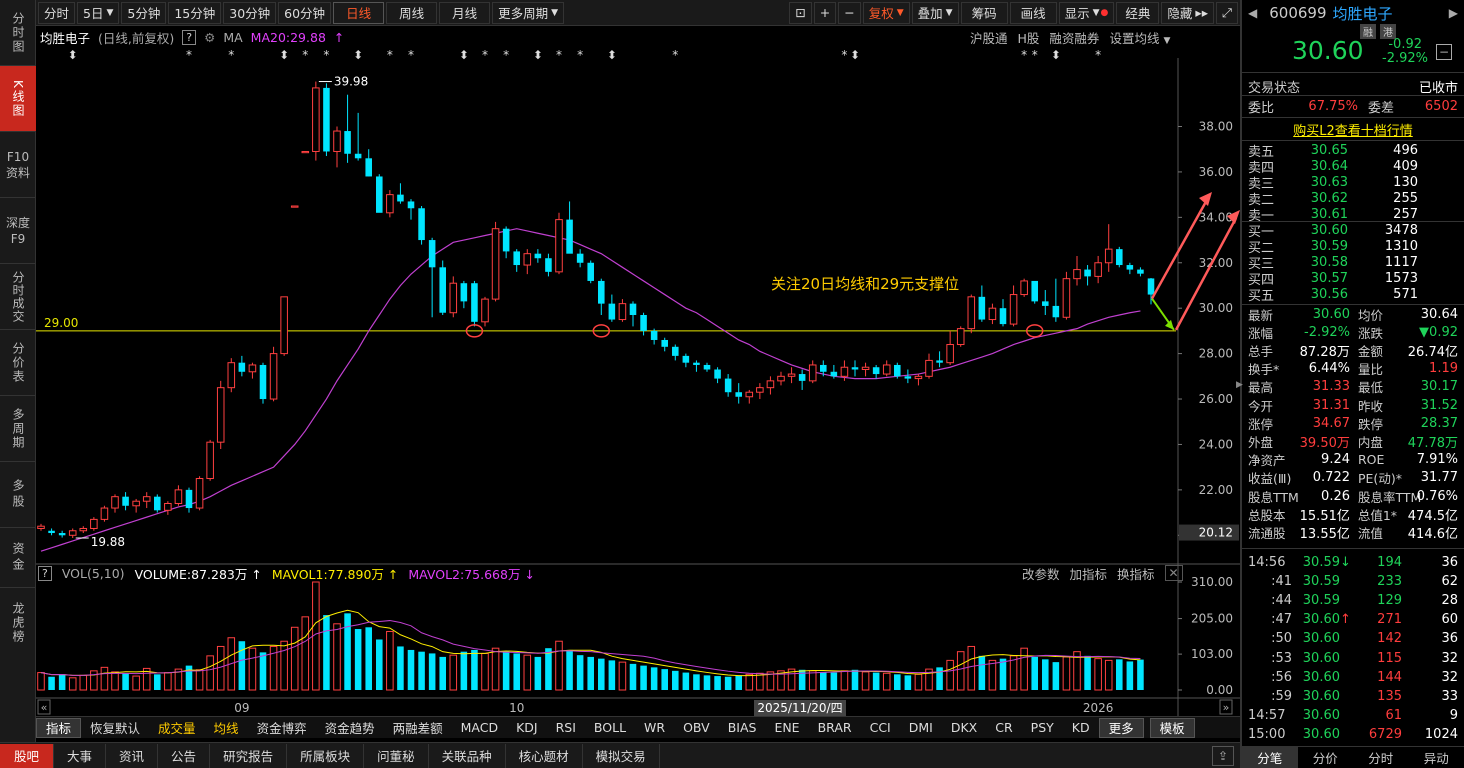 This screenshot has width=1464, height=768. What do you see at coordinates (1081, 728) in the screenshot?
I see `indicator-tab: KD` at bounding box center [1081, 728].